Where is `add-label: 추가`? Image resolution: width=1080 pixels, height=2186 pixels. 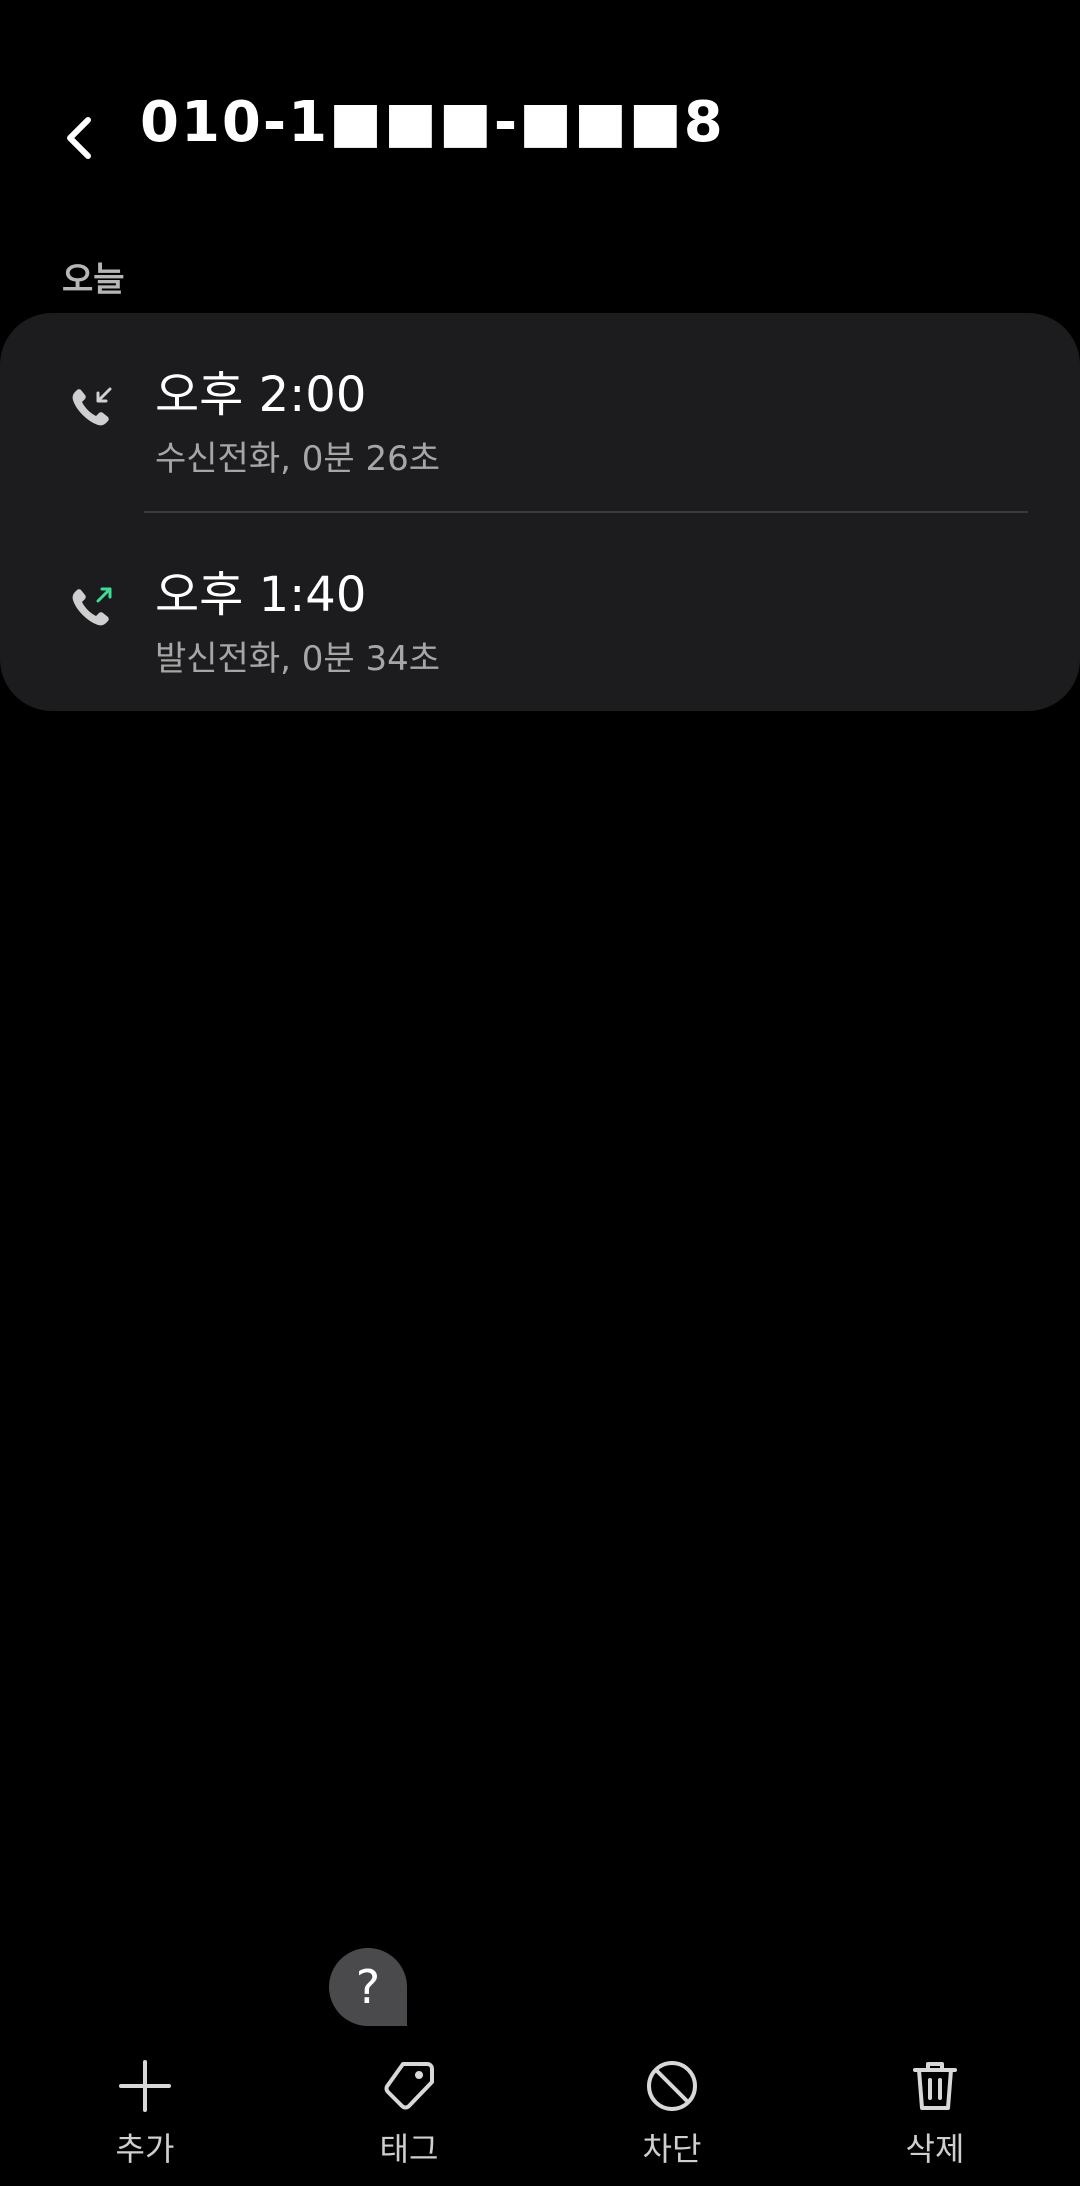
add-label: 추가 is located at coordinates (145, 2149).